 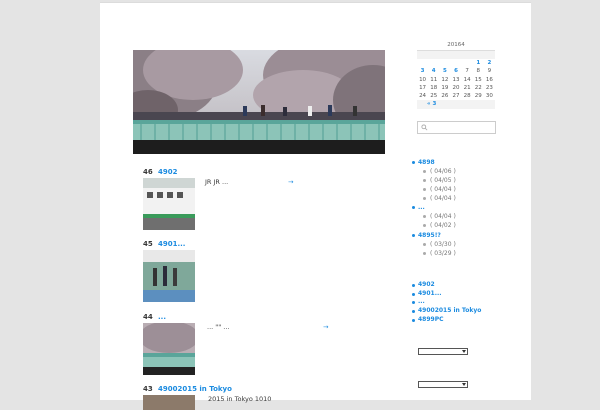 What do you see at coordinates (467, 79) in the screenshot?
I see `calendar-day: 14` at bounding box center [467, 79].